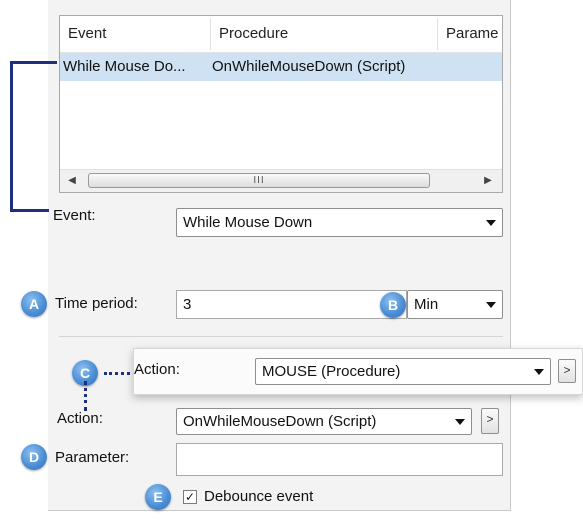 The height and width of the screenshot is (525, 583). I want to click on time-period-input: 3, so click(291, 304).